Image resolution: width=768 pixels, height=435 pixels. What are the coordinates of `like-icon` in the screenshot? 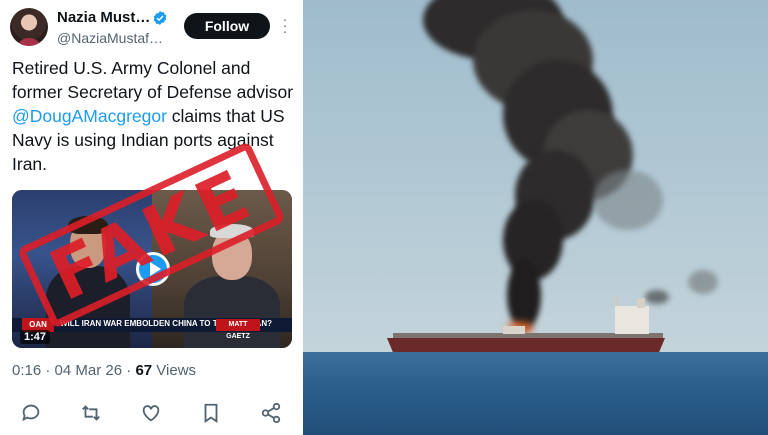 It's located at (151, 413).